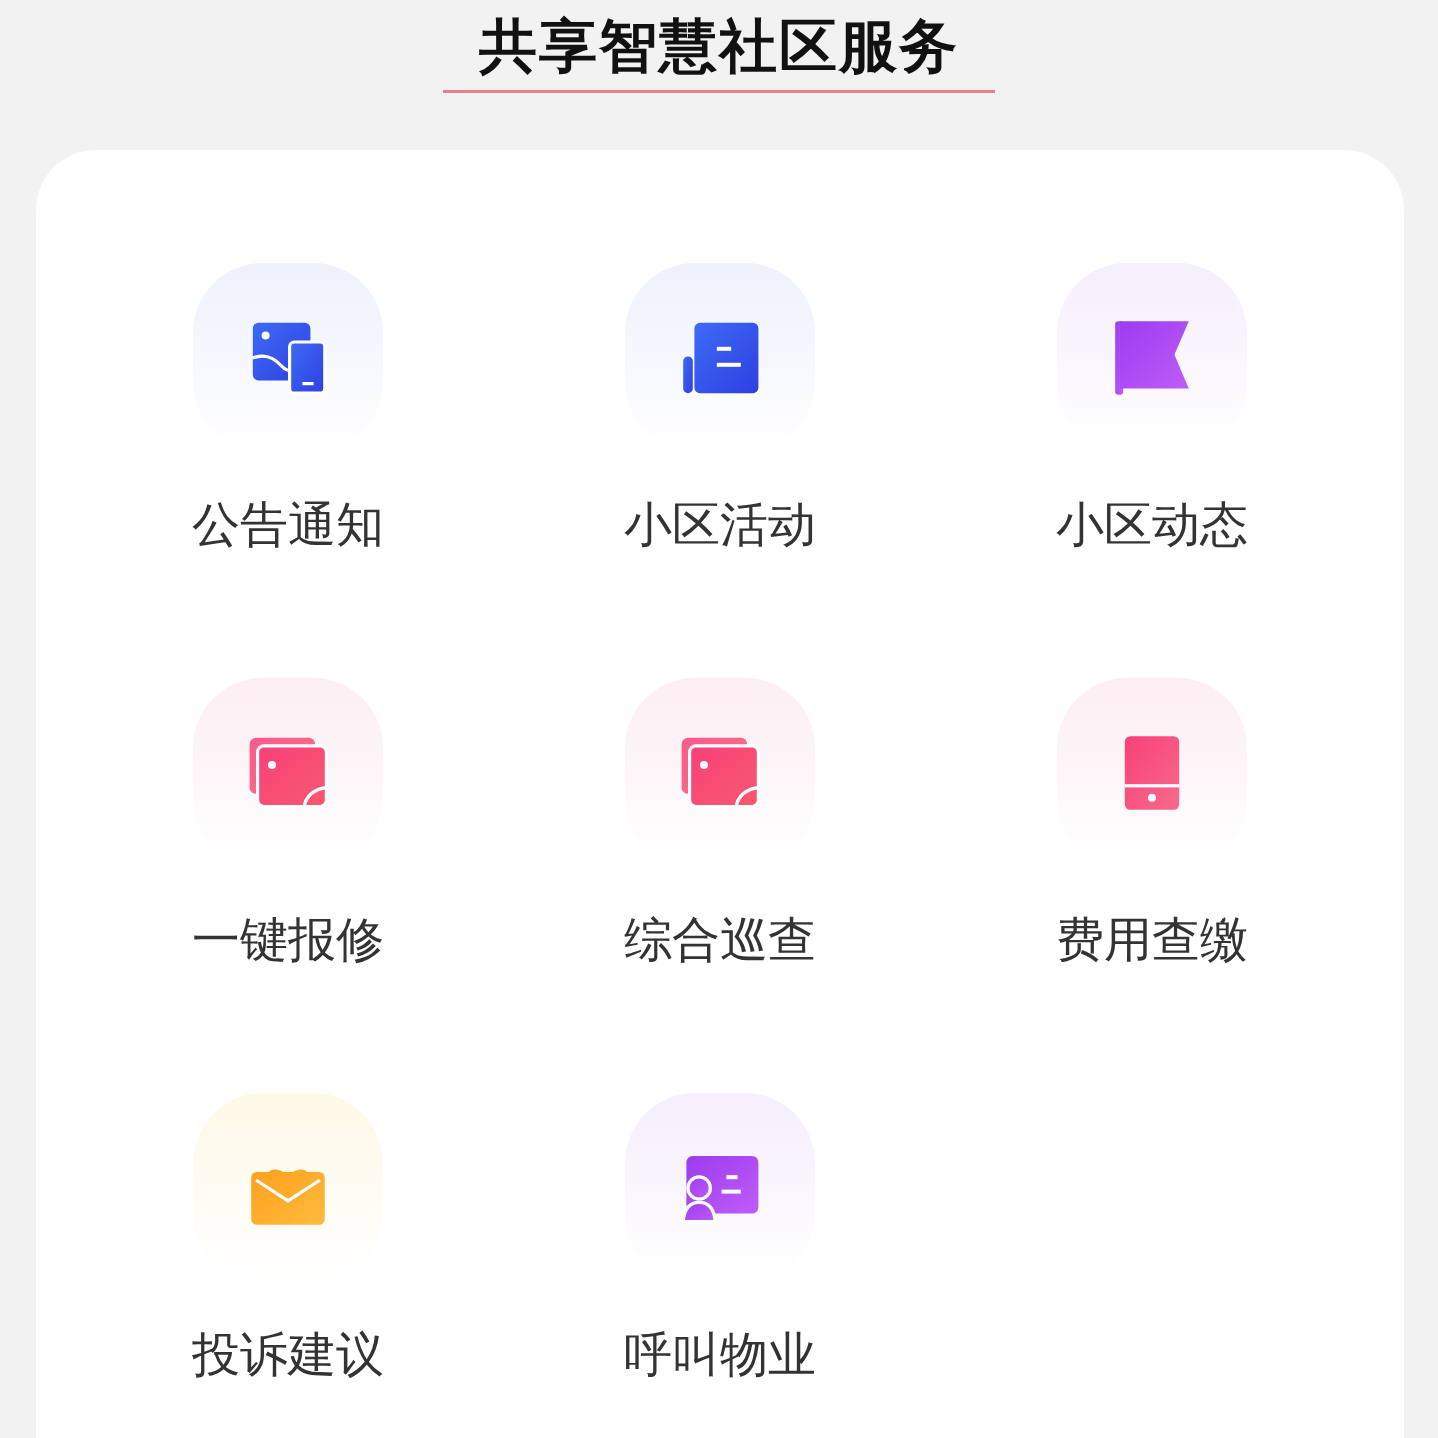 The height and width of the screenshot is (1438, 1438). What do you see at coordinates (288, 1354) in the screenshot?
I see `service-label: 投诉建议` at bounding box center [288, 1354].